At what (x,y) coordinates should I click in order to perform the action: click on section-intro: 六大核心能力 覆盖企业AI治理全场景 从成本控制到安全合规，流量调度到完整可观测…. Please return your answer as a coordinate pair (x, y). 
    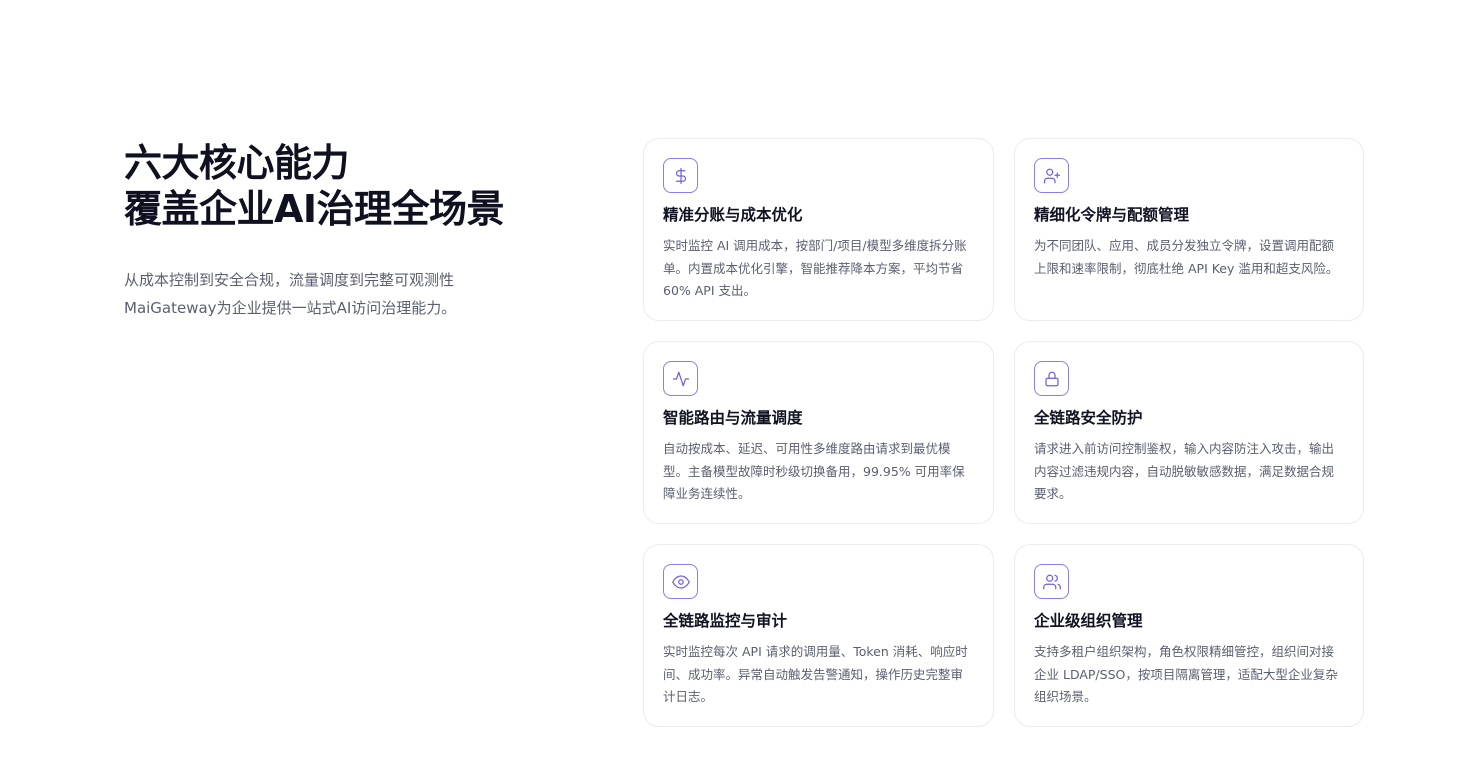
    Looking at the image, I should click on (359, 231).